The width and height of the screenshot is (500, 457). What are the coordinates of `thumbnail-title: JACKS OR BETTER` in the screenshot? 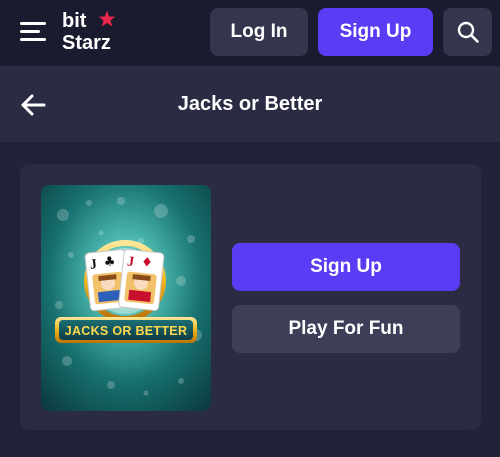 It's located at (126, 331).